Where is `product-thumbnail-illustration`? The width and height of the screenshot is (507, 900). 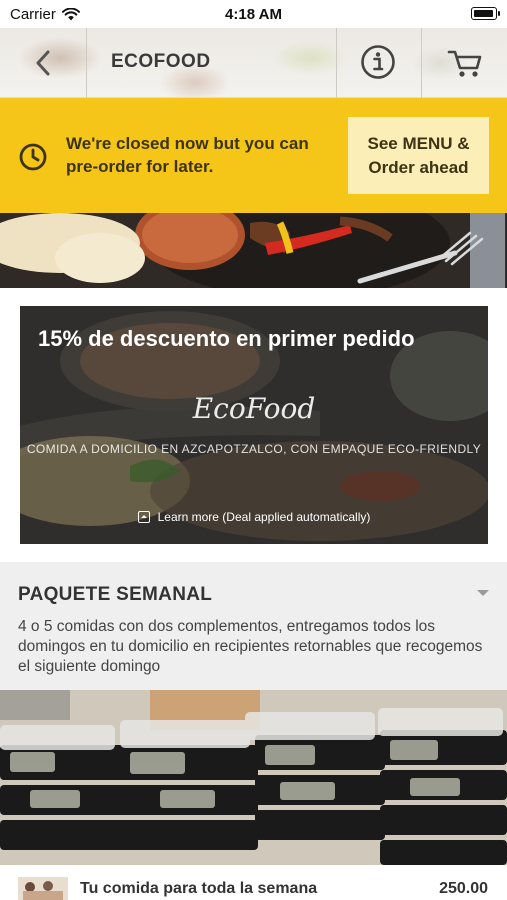
product-thumbnail-illustration is located at coordinates (43, 888).